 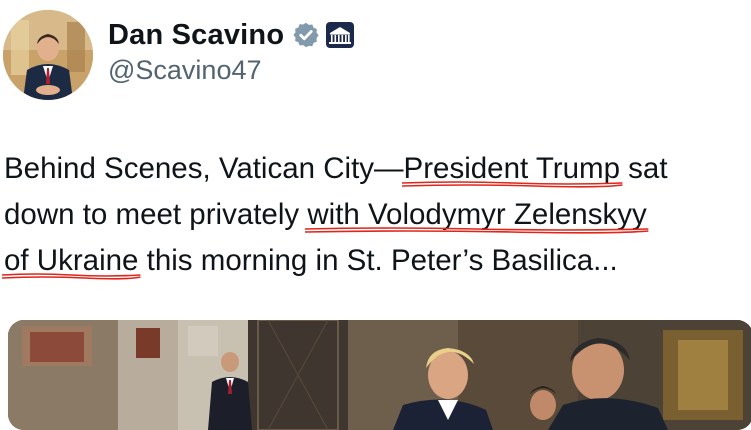 What do you see at coordinates (476, 214) in the screenshot?
I see `underlined-phrase: with Volodymyr Zelenskyy` at bounding box center [476, 214].